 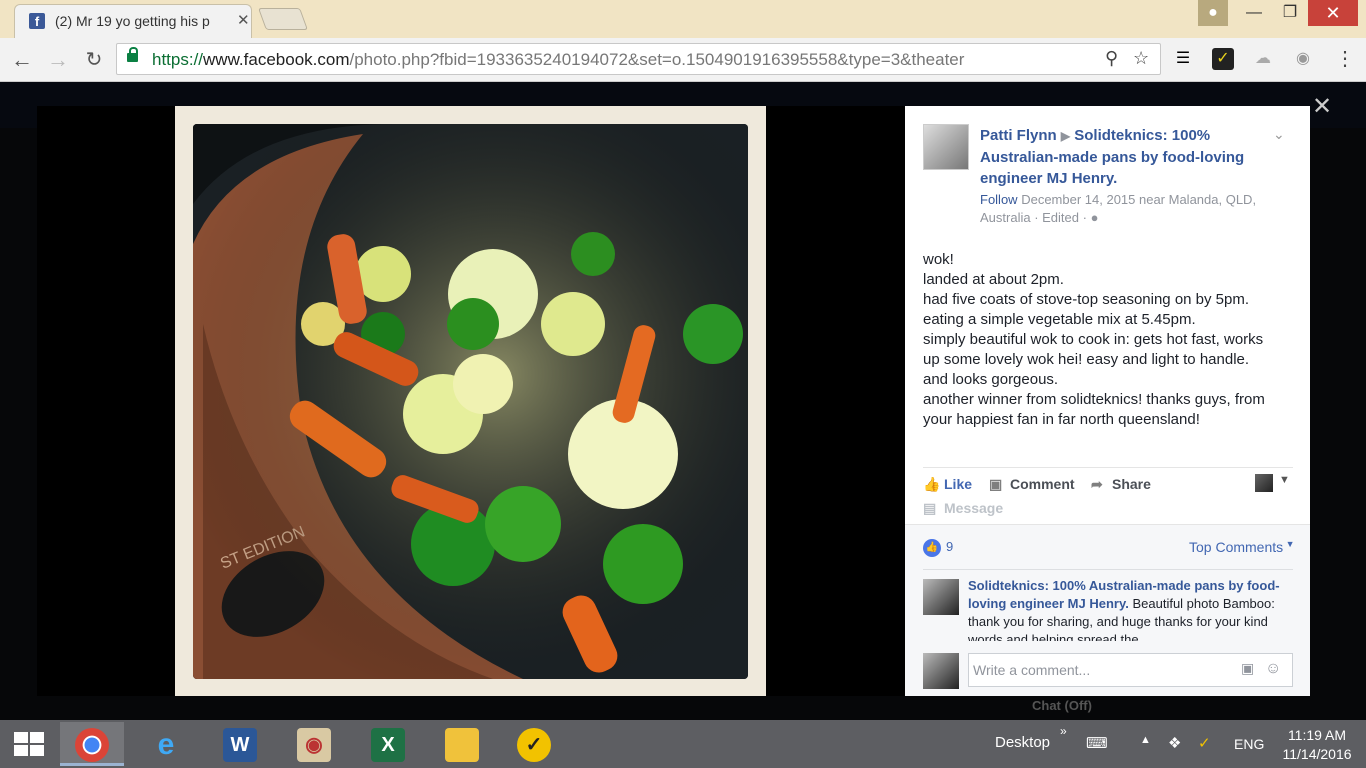 What do you see at coordinates (1290, 13) in the screenshot?
I see `maximize-button: ❐` at bounding box center [1290, 13].